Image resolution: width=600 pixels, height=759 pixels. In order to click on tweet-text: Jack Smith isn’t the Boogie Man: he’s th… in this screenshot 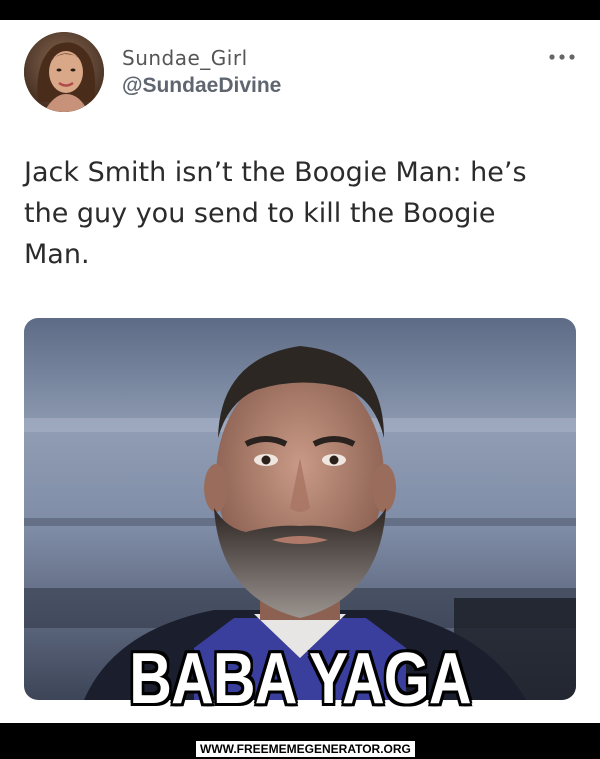, I will do `click(275, 213)`.